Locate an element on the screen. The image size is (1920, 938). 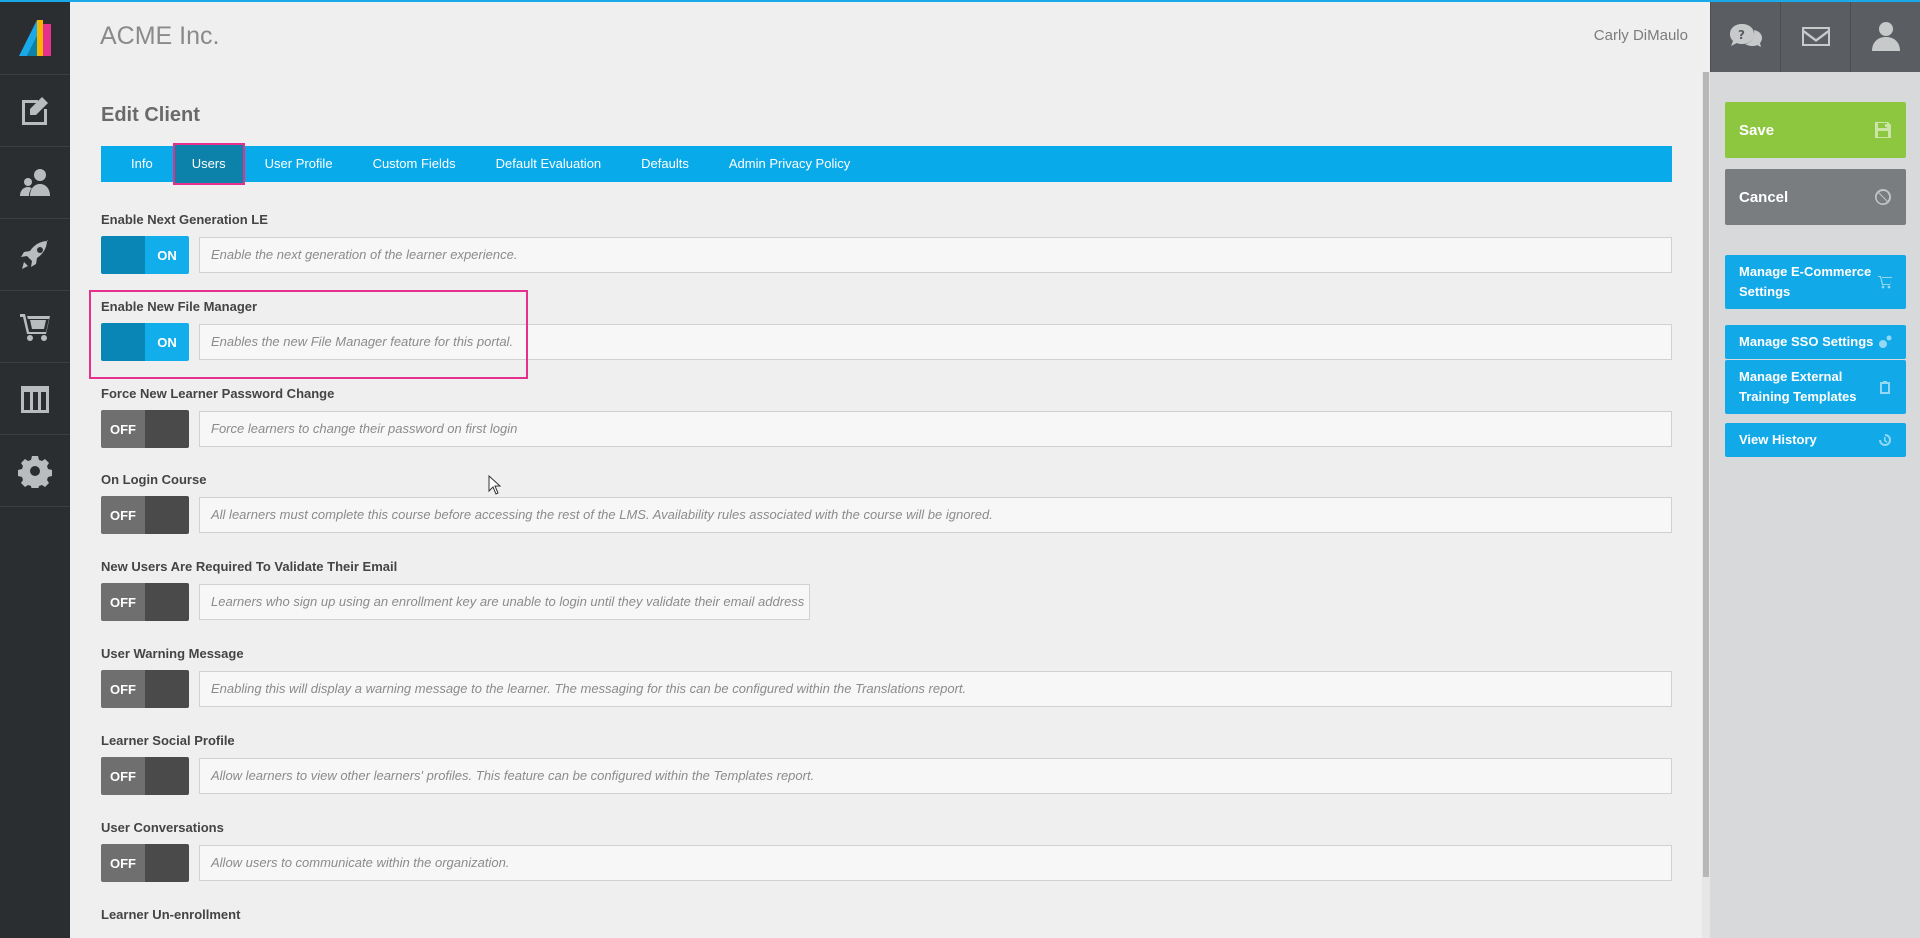
validate-email-toggle: OFF is located at coordinates (145, 602).